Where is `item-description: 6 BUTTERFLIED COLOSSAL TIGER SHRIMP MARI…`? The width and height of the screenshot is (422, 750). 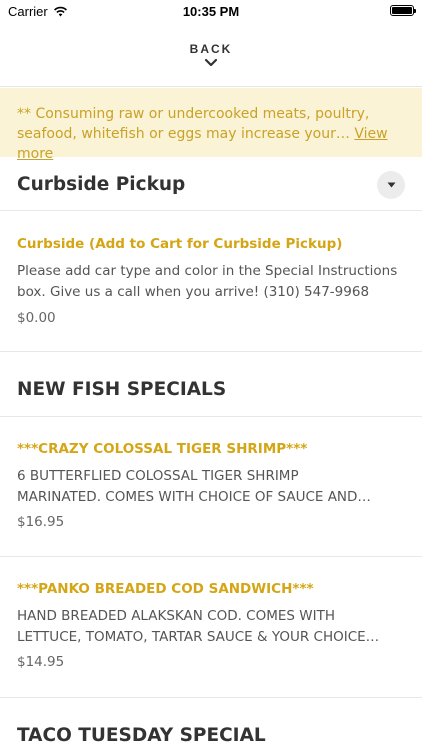
item-description: 6 BUTTERFLIED COLOSSAL TIGER SHRIMP MARI… is located at coordinates (211, 486).